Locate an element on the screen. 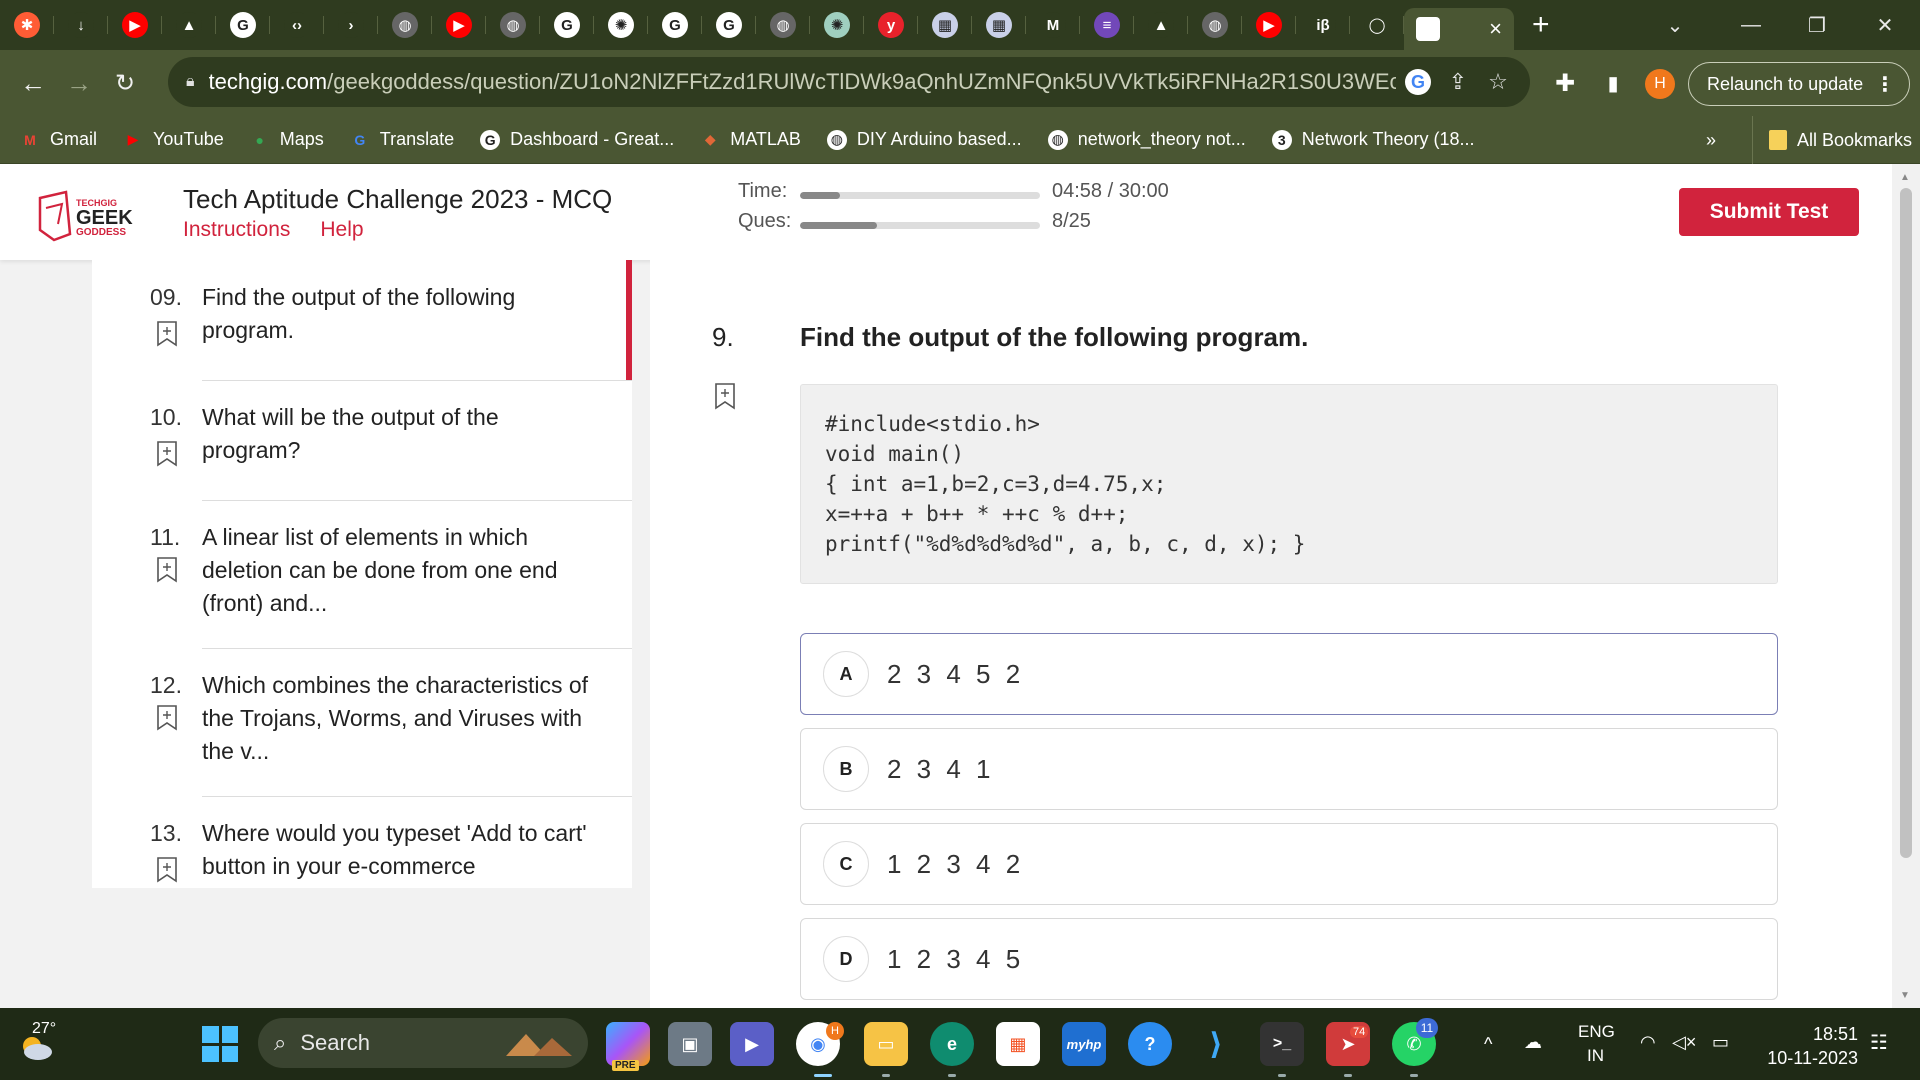  extensions-icon: ✚ is located at coordinates (1565, 83).